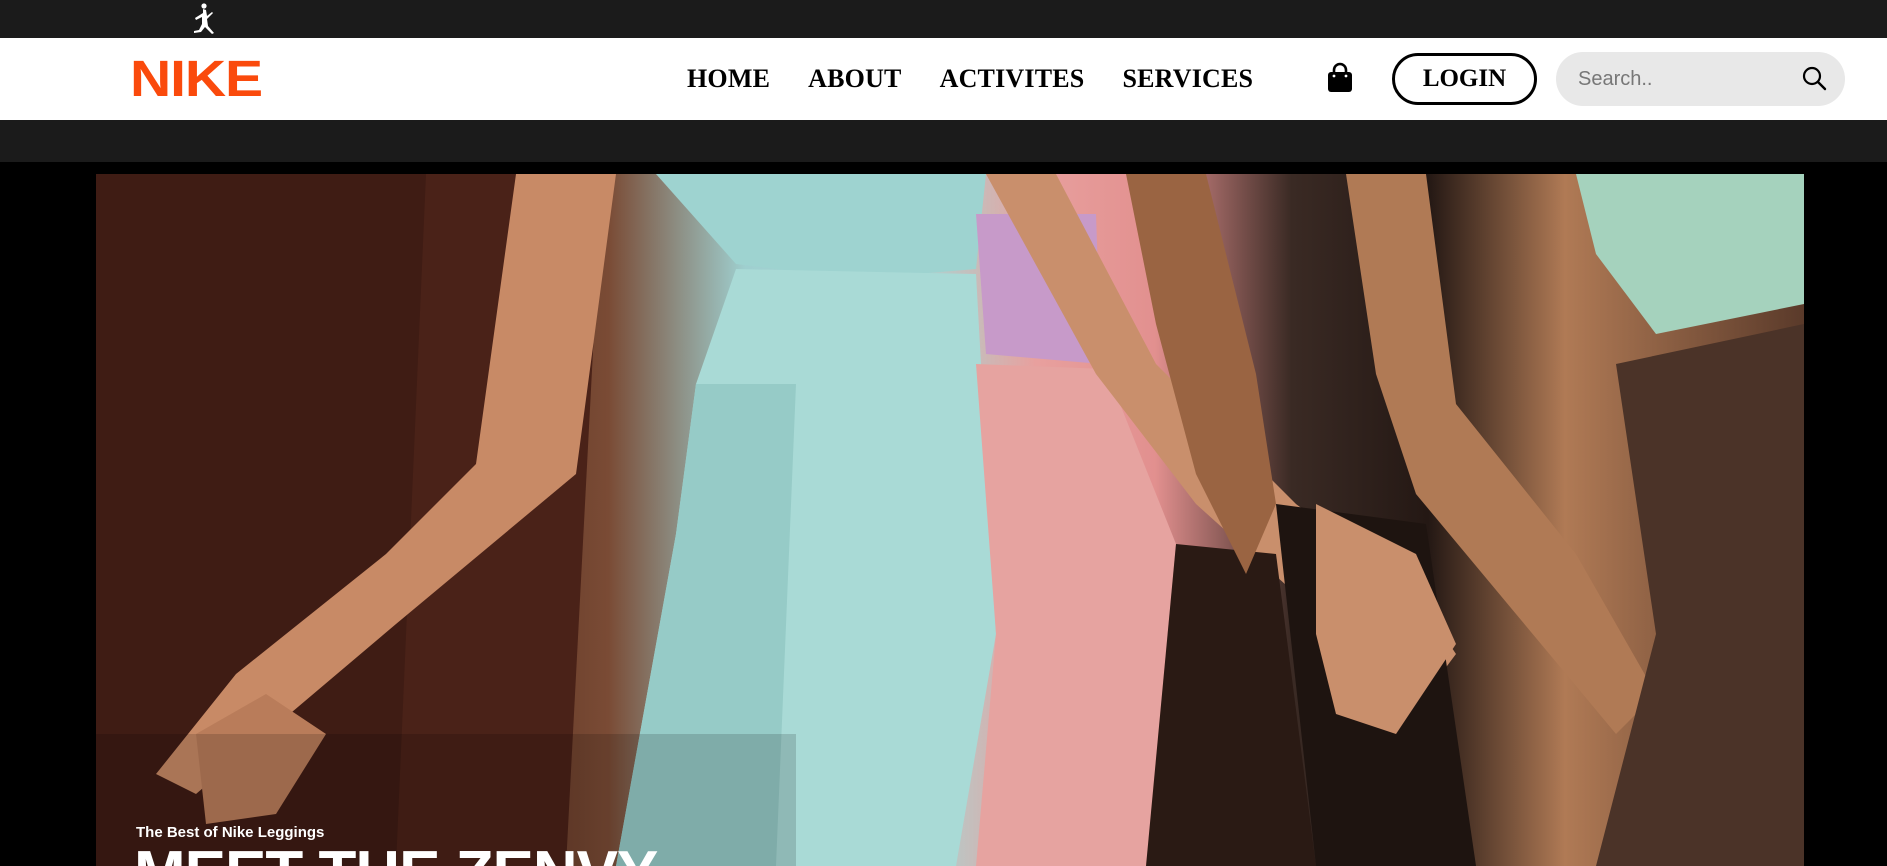 Image resolution: width=1887 pixels, height=866 pixels. I want to click on primary-nav: HOME ABOUT ACTIVITES SERVICES, so click(989, 79).